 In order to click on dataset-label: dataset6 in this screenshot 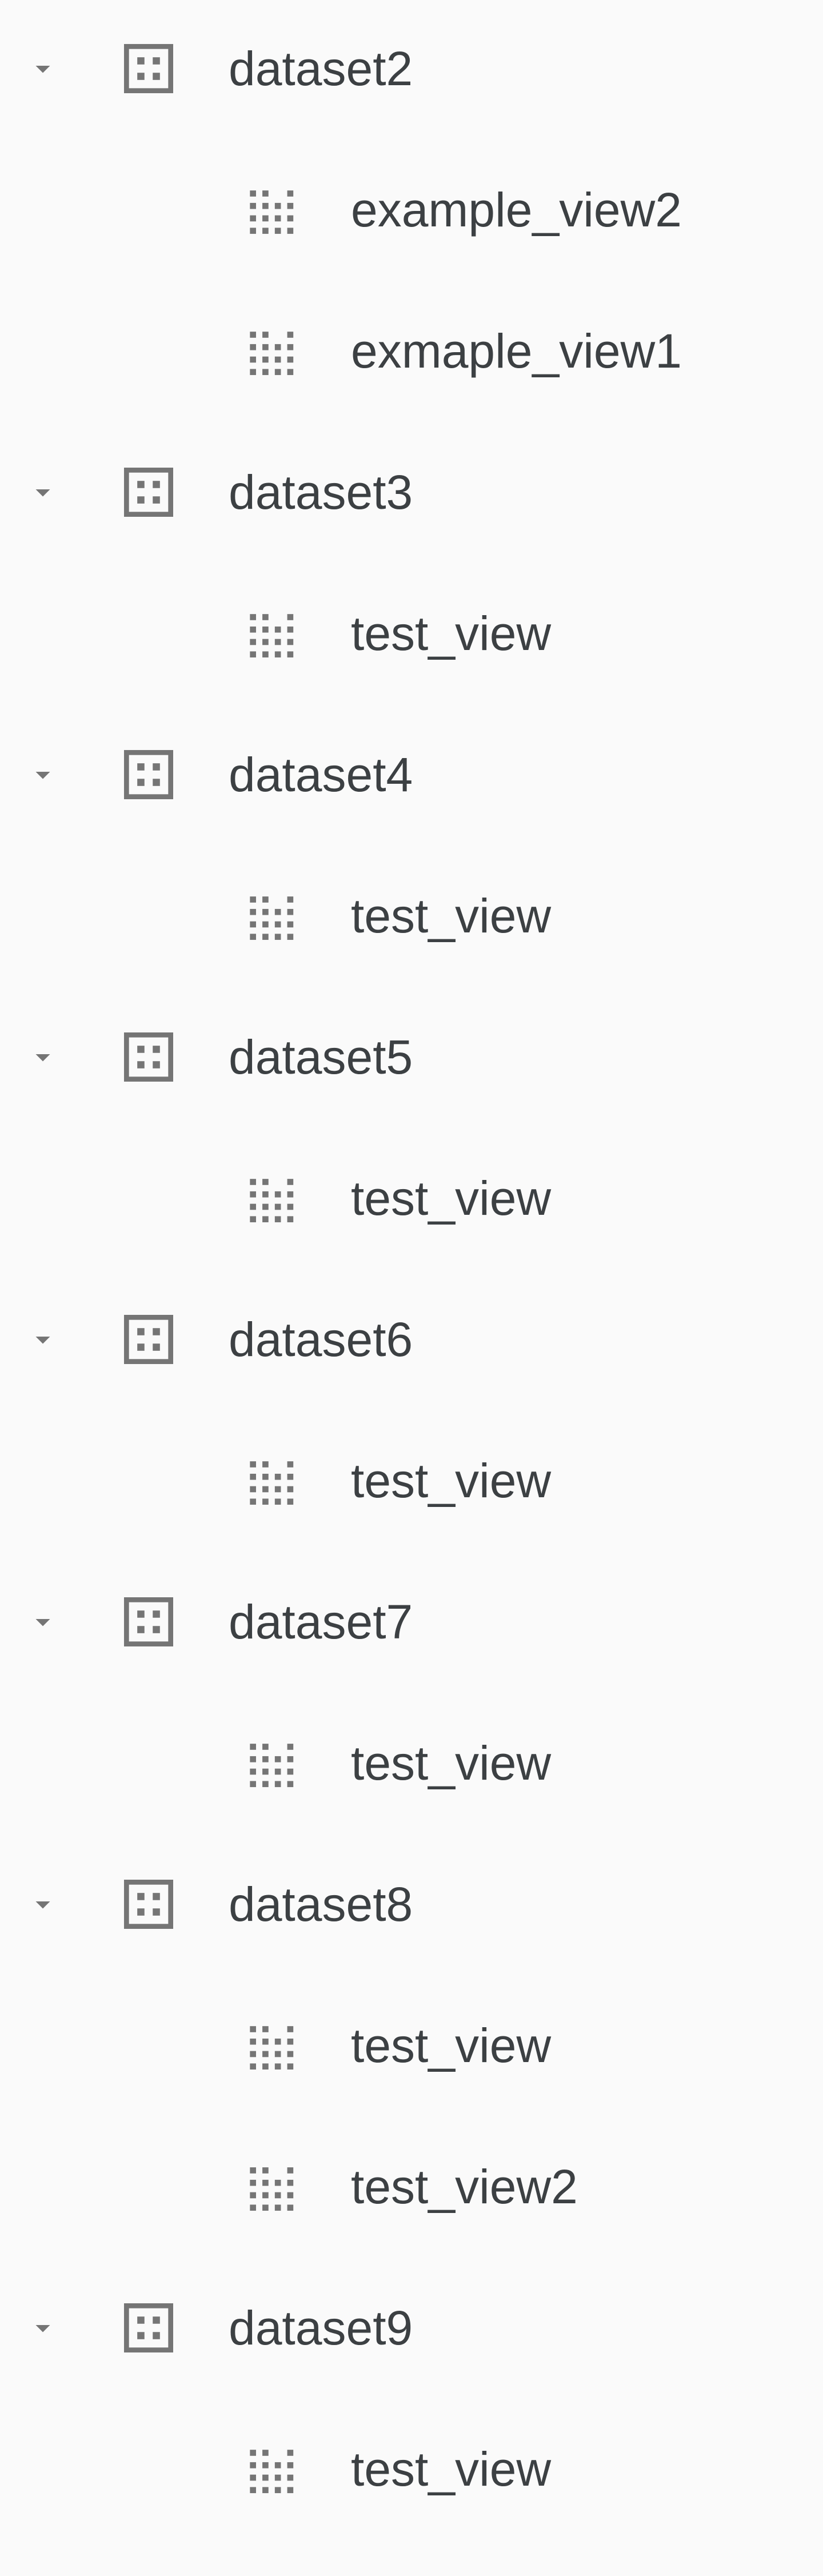, I will do `click(321, 1339)`.